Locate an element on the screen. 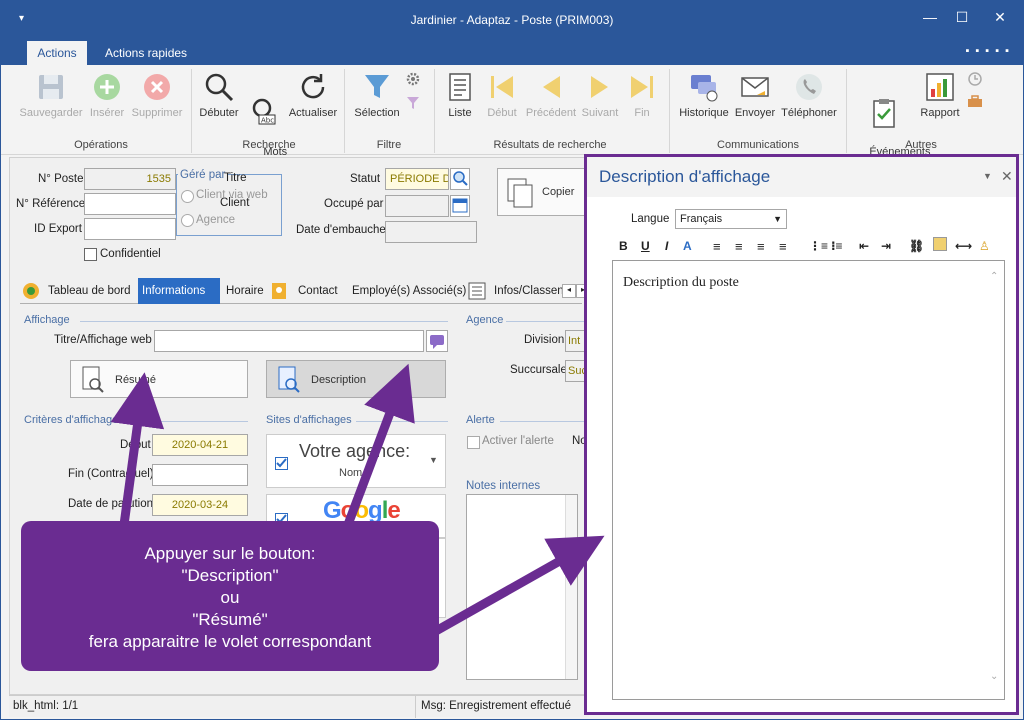 The height and width of the screenshot is (720, 1024). callout-line-1: Appuyer sur le bouton: is located at coordinates (230, 553).